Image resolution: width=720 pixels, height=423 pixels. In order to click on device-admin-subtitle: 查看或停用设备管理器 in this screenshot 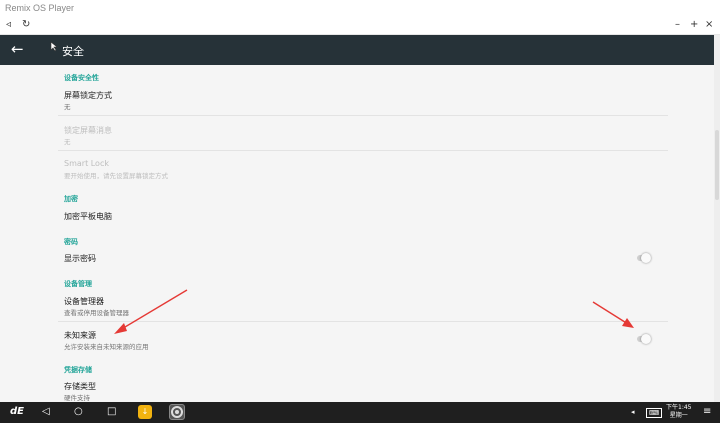, I will do `click(96, 313)`.